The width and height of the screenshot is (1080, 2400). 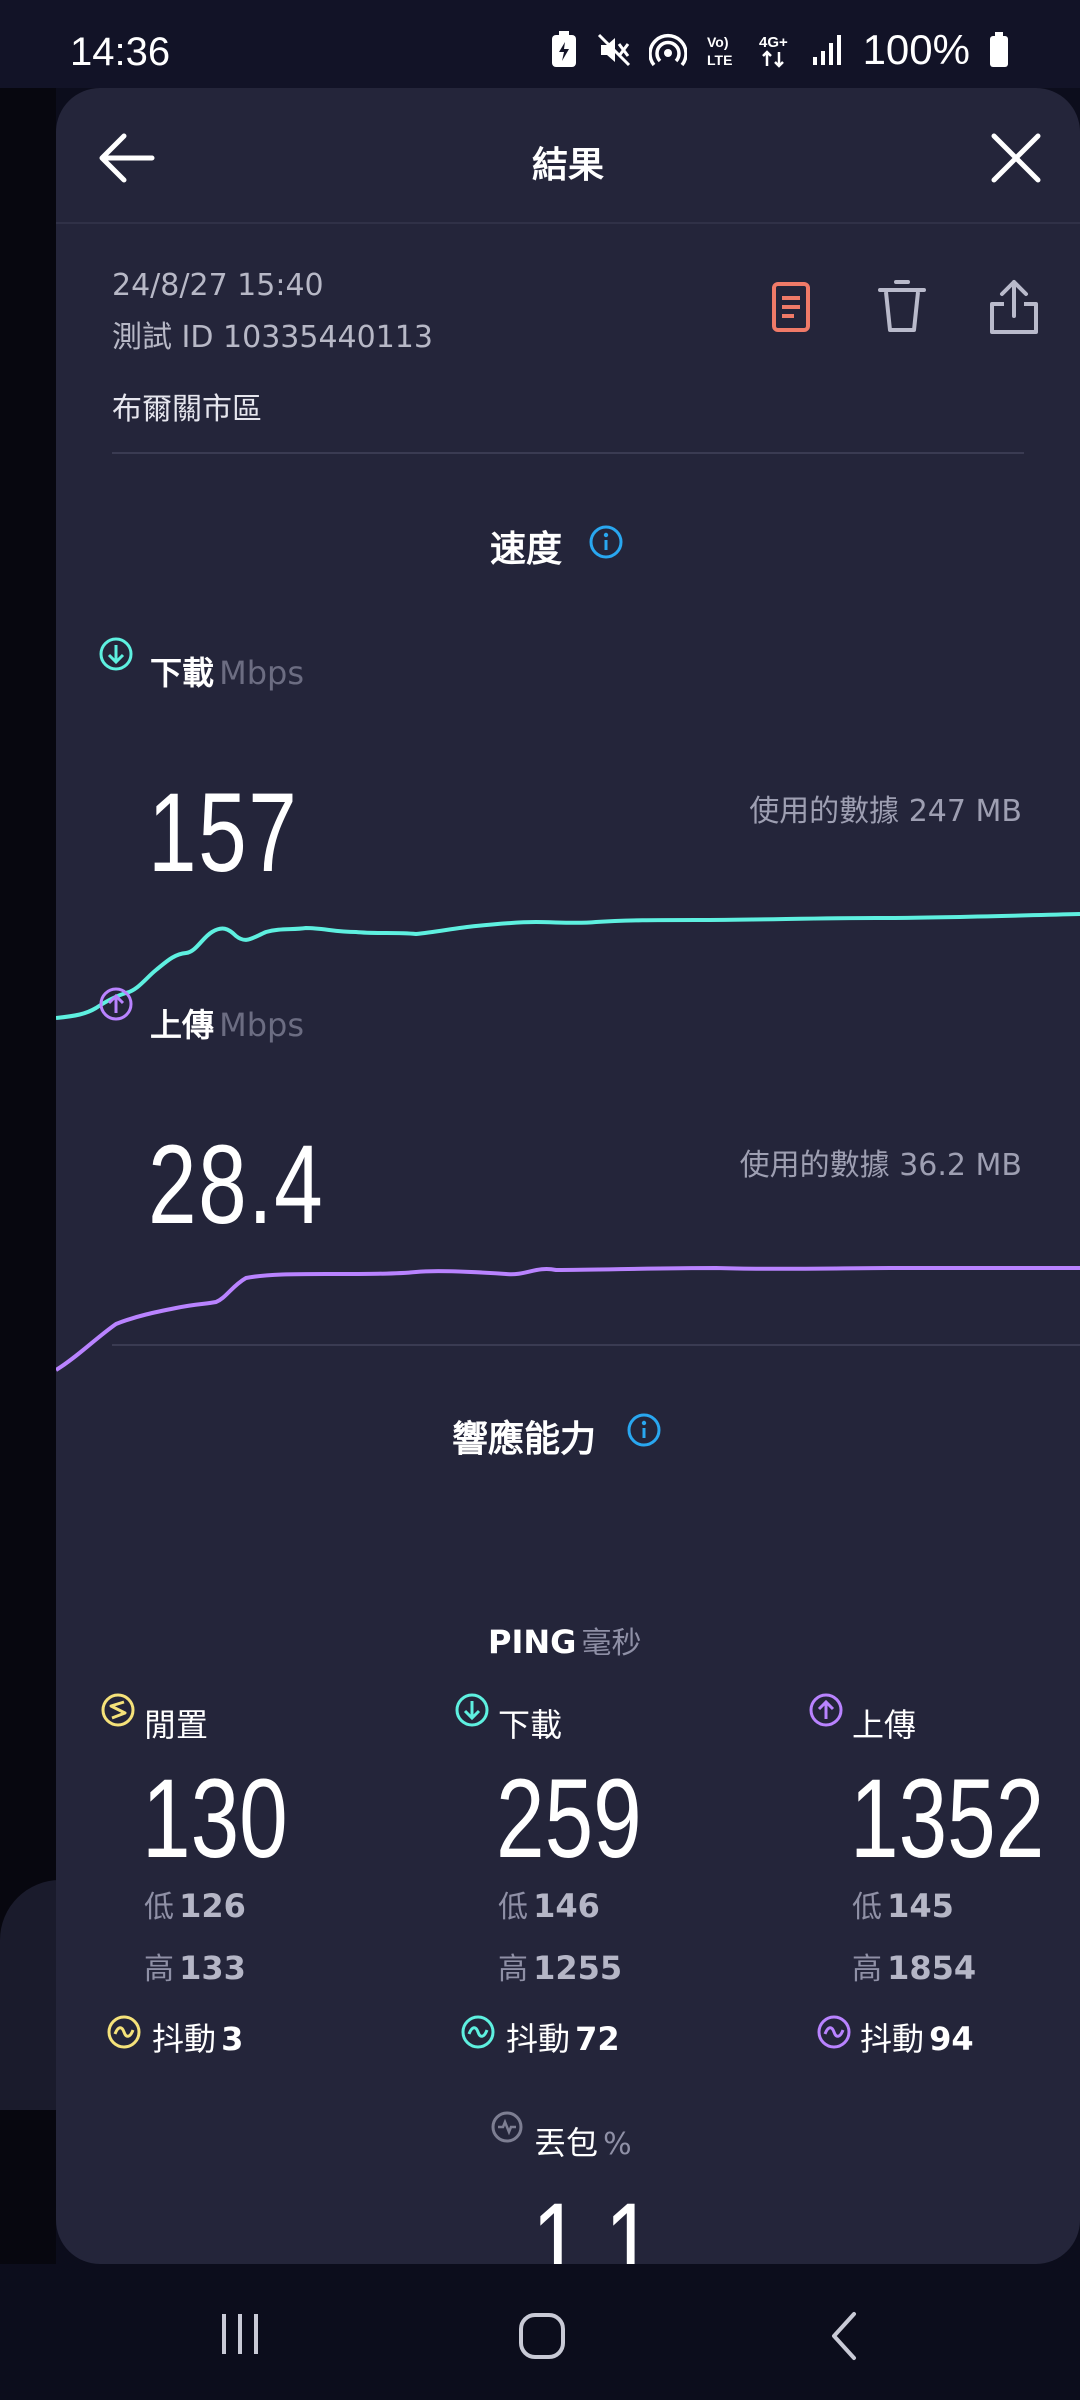 I want to click on download-label-group: 下載 Mbps, so click(x=227, y=671).